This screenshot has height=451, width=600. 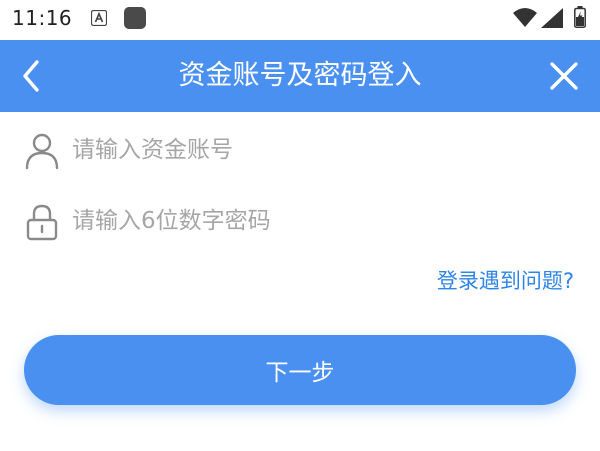 What do you see at coordinates (135, 18) in the screenshot?
I see `app-icon` at bounding box center [135, 18].